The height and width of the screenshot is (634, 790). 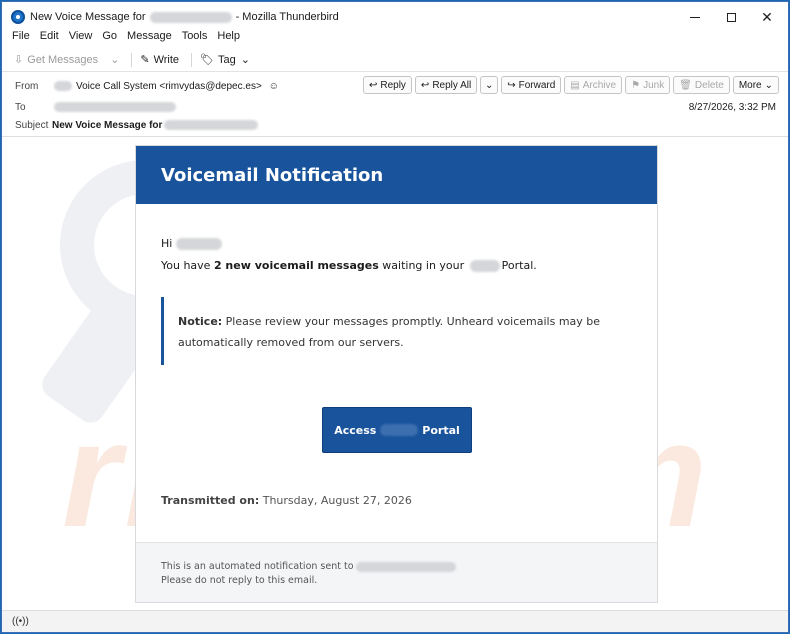 I want to click on email-banner: Voicemail Notification, so click(x=396, y=175).